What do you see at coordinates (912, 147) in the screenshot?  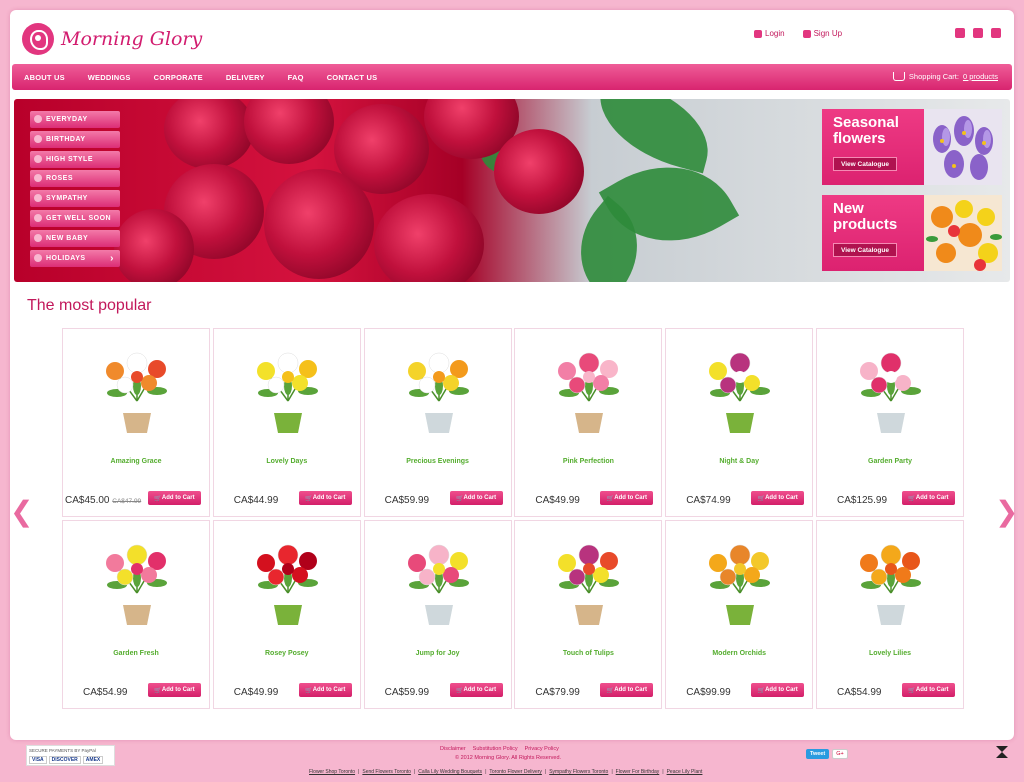 I see `promo-seasonal-flowers: Seasonal flowers View Catalogue` at bounding box center [912, 147].